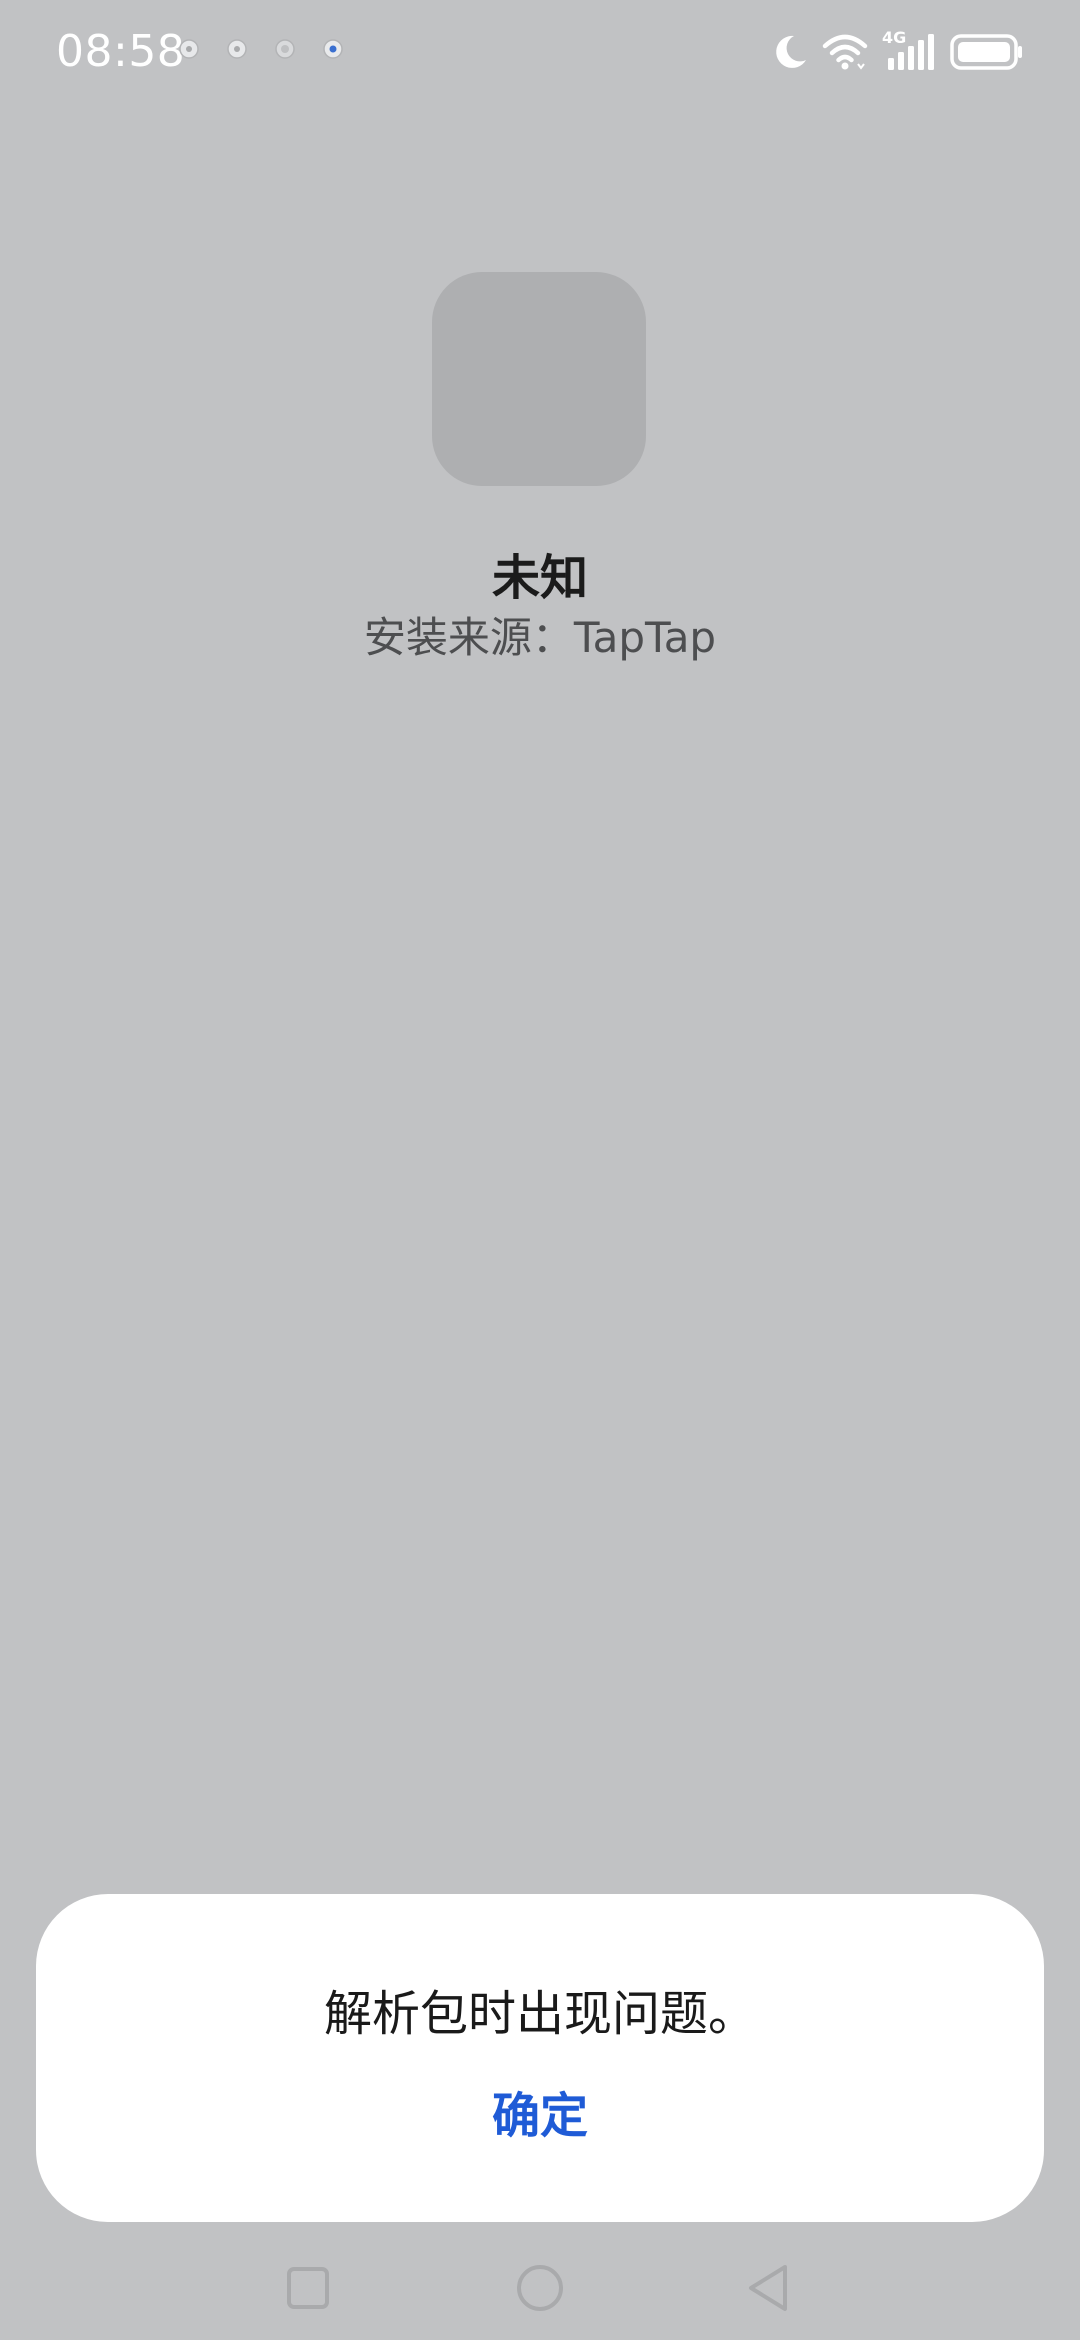 Image resolution: width=1080 pixels, height=2340 pixels. What do you see at coordinates (790, 52) in the screenshot?
I see `moon-icon` at bounding box center [790, 52].